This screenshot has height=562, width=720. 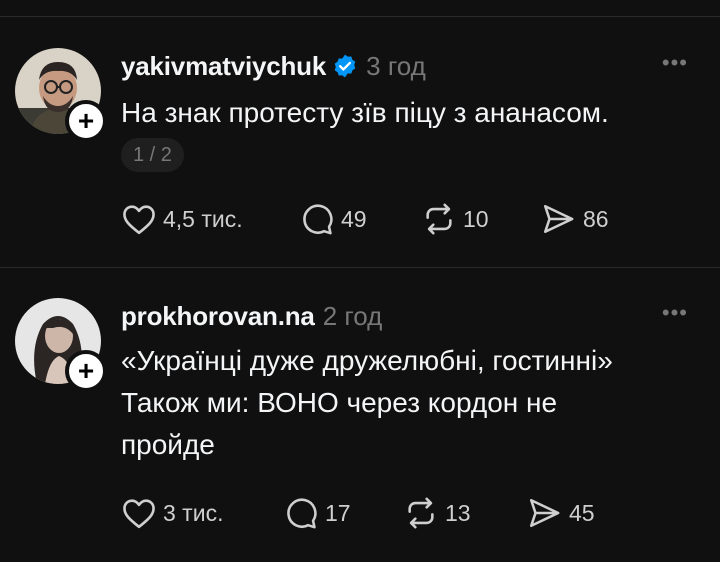 I want to click on comment-button: 49, so click(x=360, y=219).